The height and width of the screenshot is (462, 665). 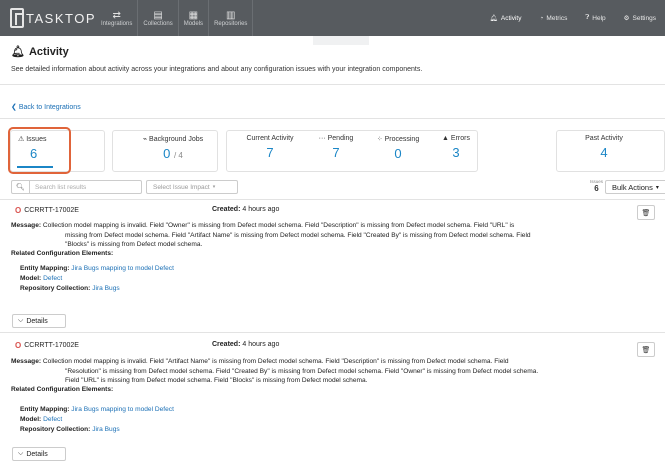 I want to click on stat-background-jobs-label: ⌁ Background Jobs, so click(x=173, y=139).